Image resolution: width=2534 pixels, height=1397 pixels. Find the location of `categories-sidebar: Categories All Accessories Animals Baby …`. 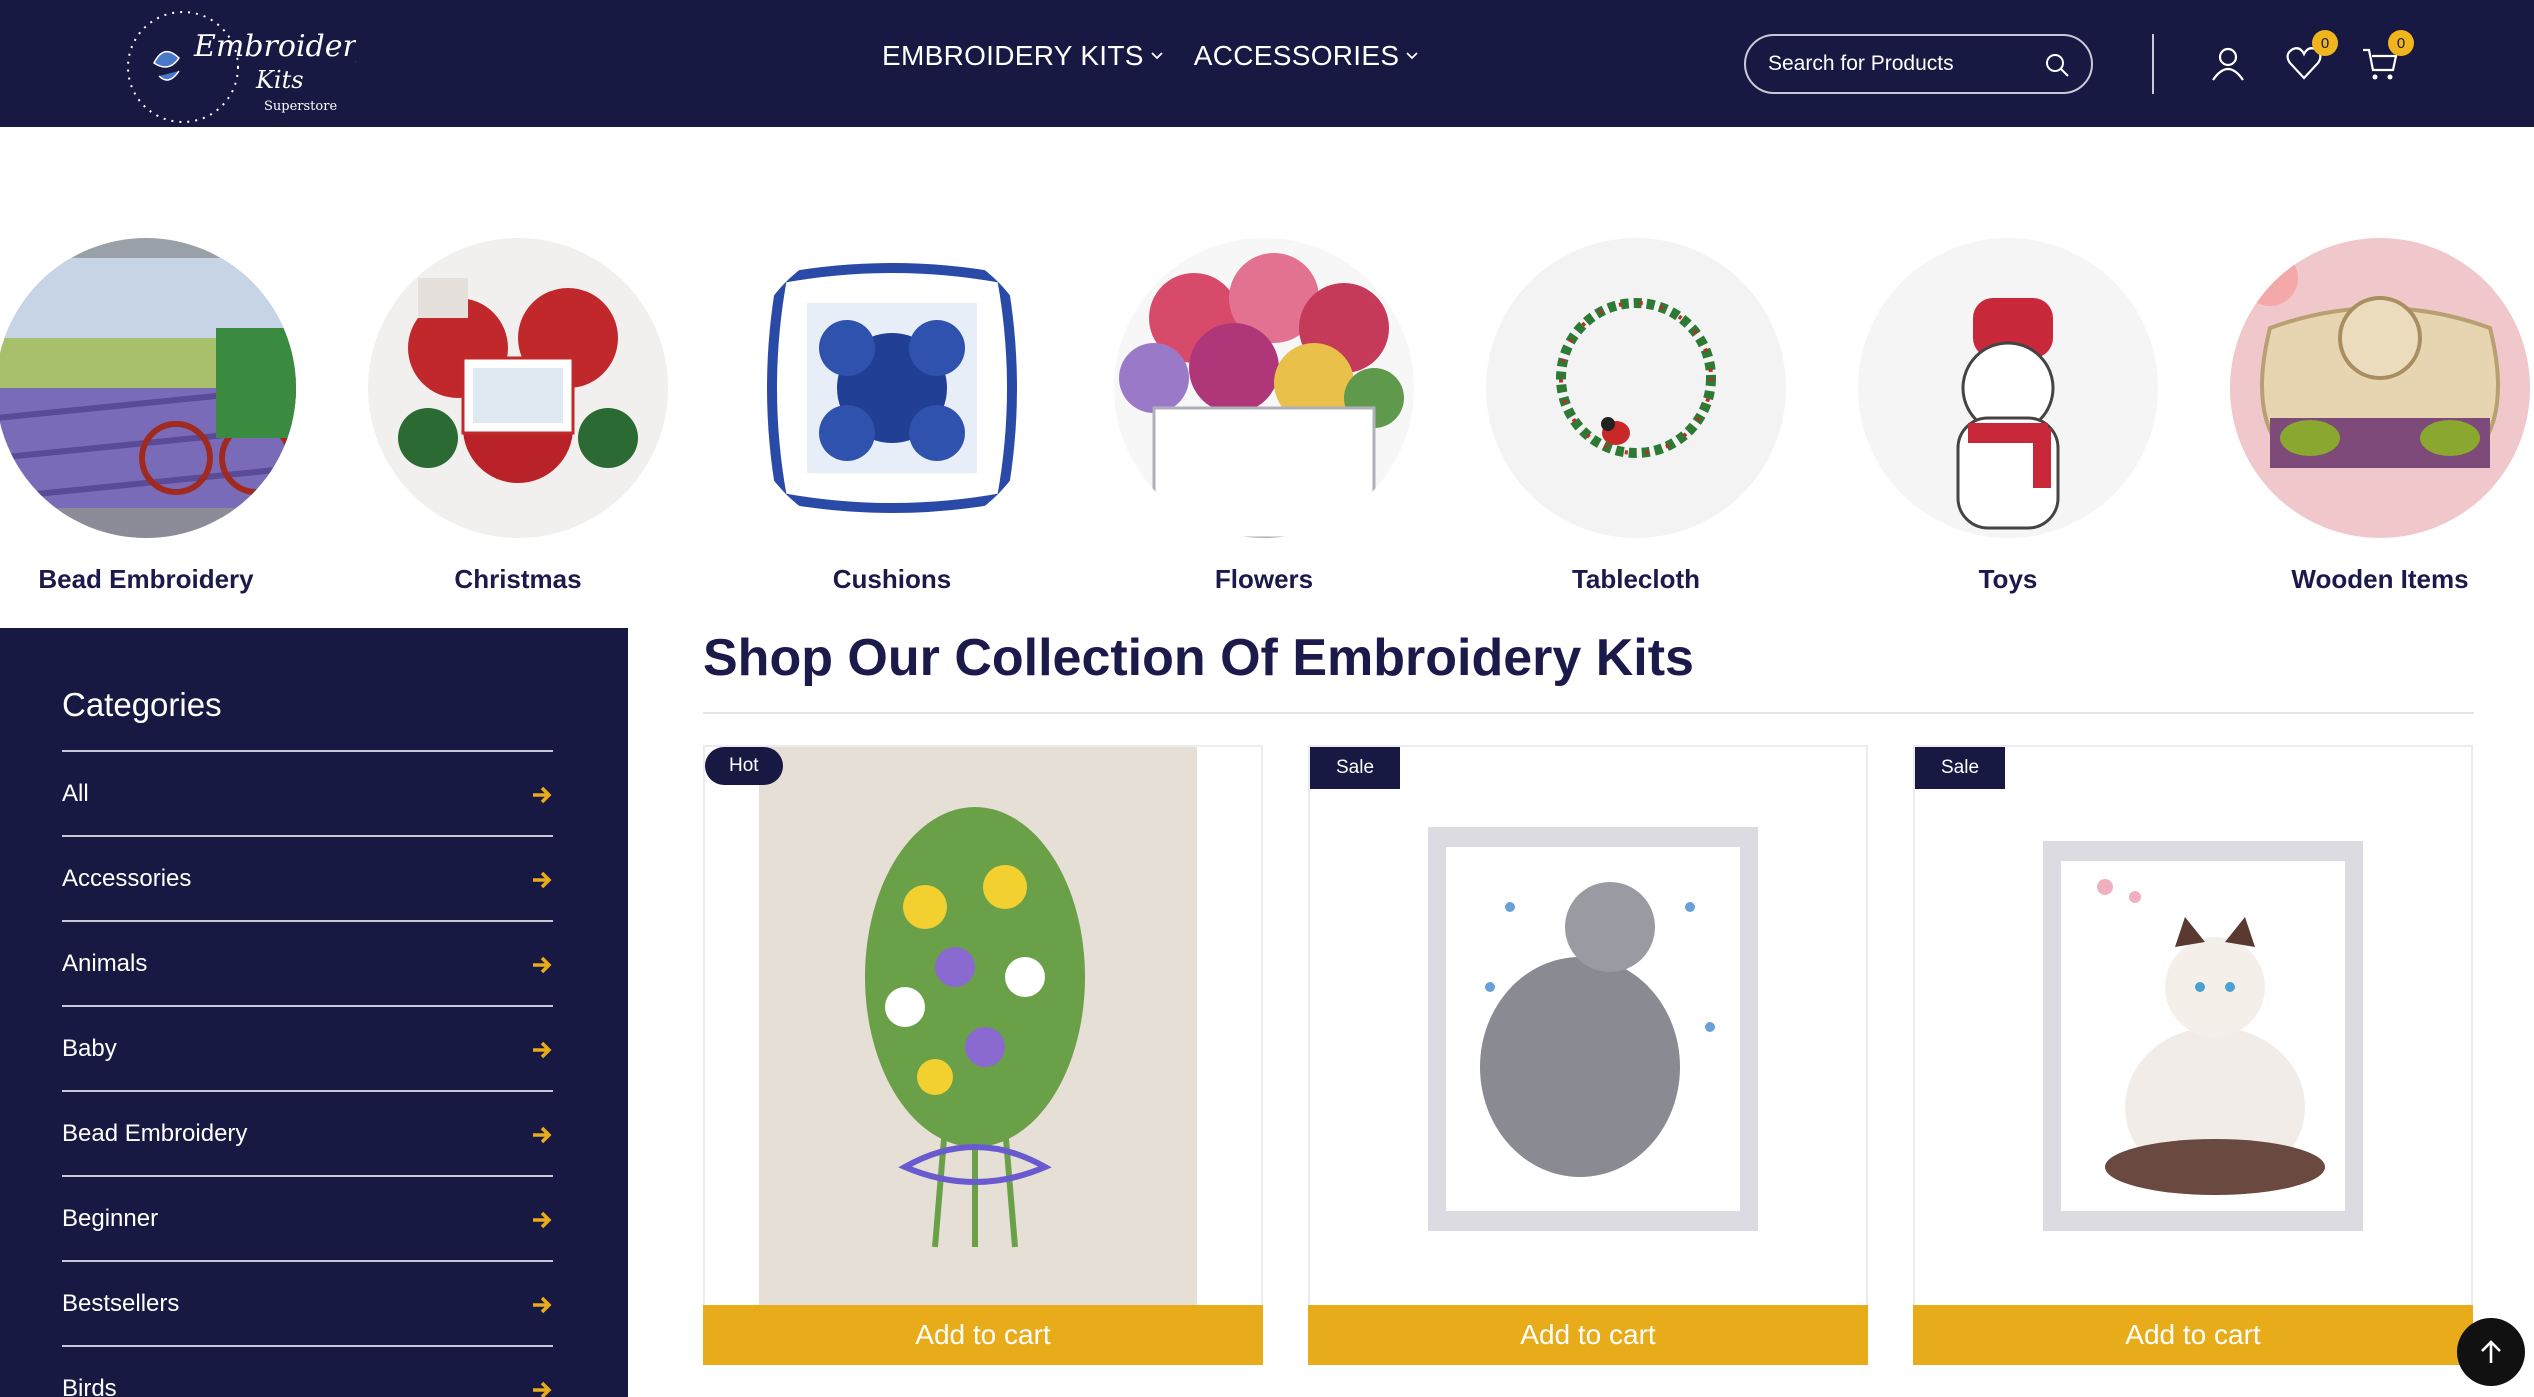

categories-sidebar: Categories All Accessories Animals Baby … is located at coordinates (314, 1012).